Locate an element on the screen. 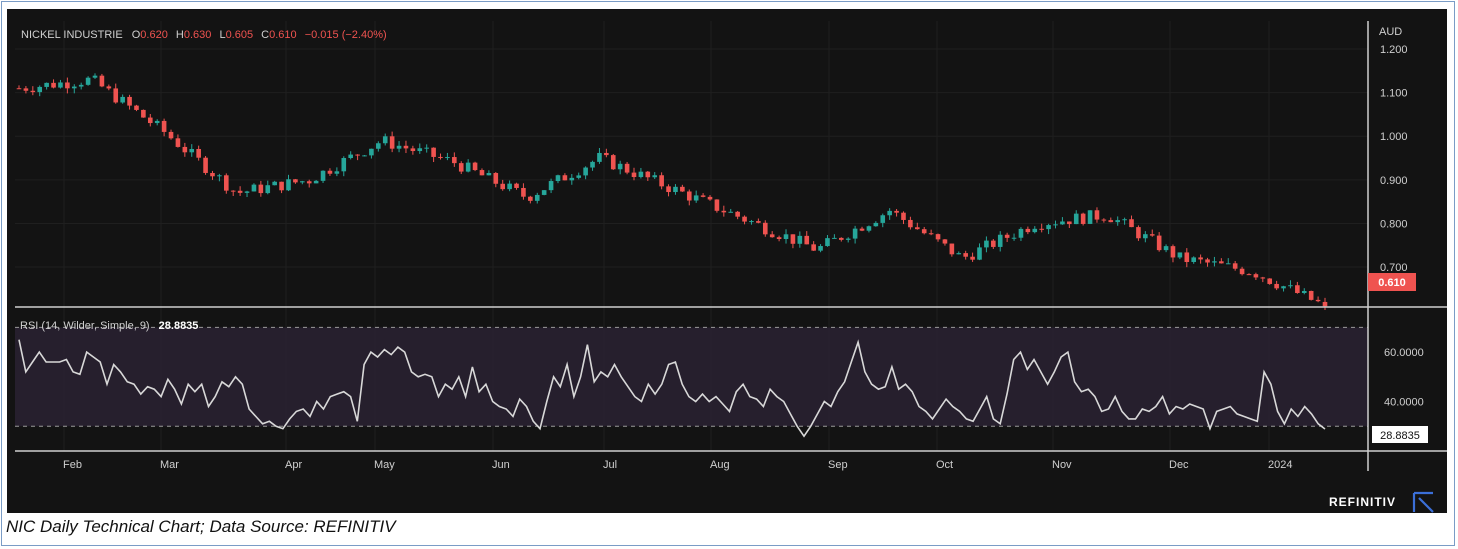 This screenshot has height=549, width=1458. close-label: C is located at coordinates (265, 35).